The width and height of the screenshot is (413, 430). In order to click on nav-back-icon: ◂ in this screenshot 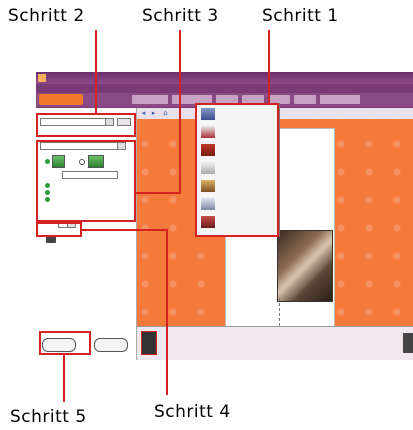, I will do `click(143, 113)`.